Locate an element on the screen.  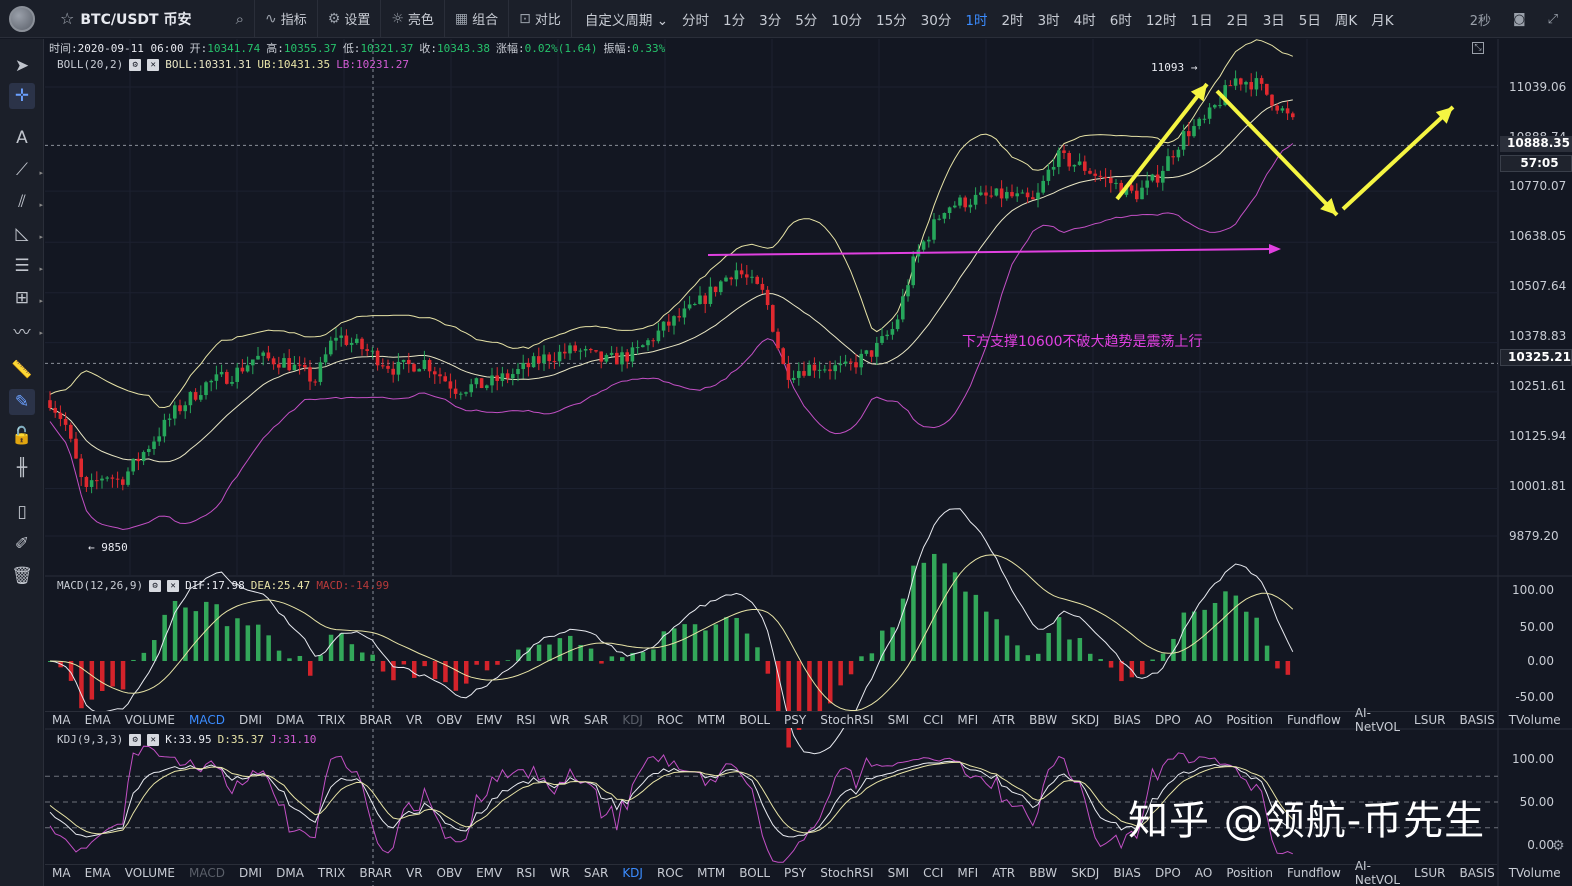
indicator-tab-ma: MA is located at coordinates (61, 720).